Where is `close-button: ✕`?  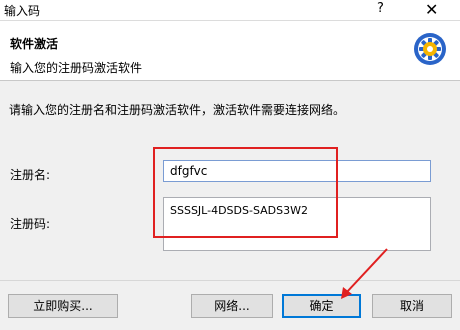 close-button: ✕ is located at coordinates (431, 9).